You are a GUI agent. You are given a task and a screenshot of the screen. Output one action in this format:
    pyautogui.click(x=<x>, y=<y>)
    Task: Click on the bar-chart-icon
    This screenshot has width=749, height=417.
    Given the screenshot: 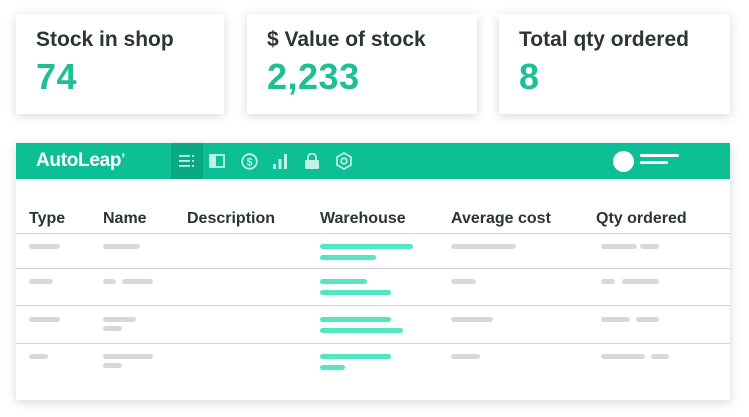 What is the action you would take?
    pyautogui.click(x=280, y=161)
    